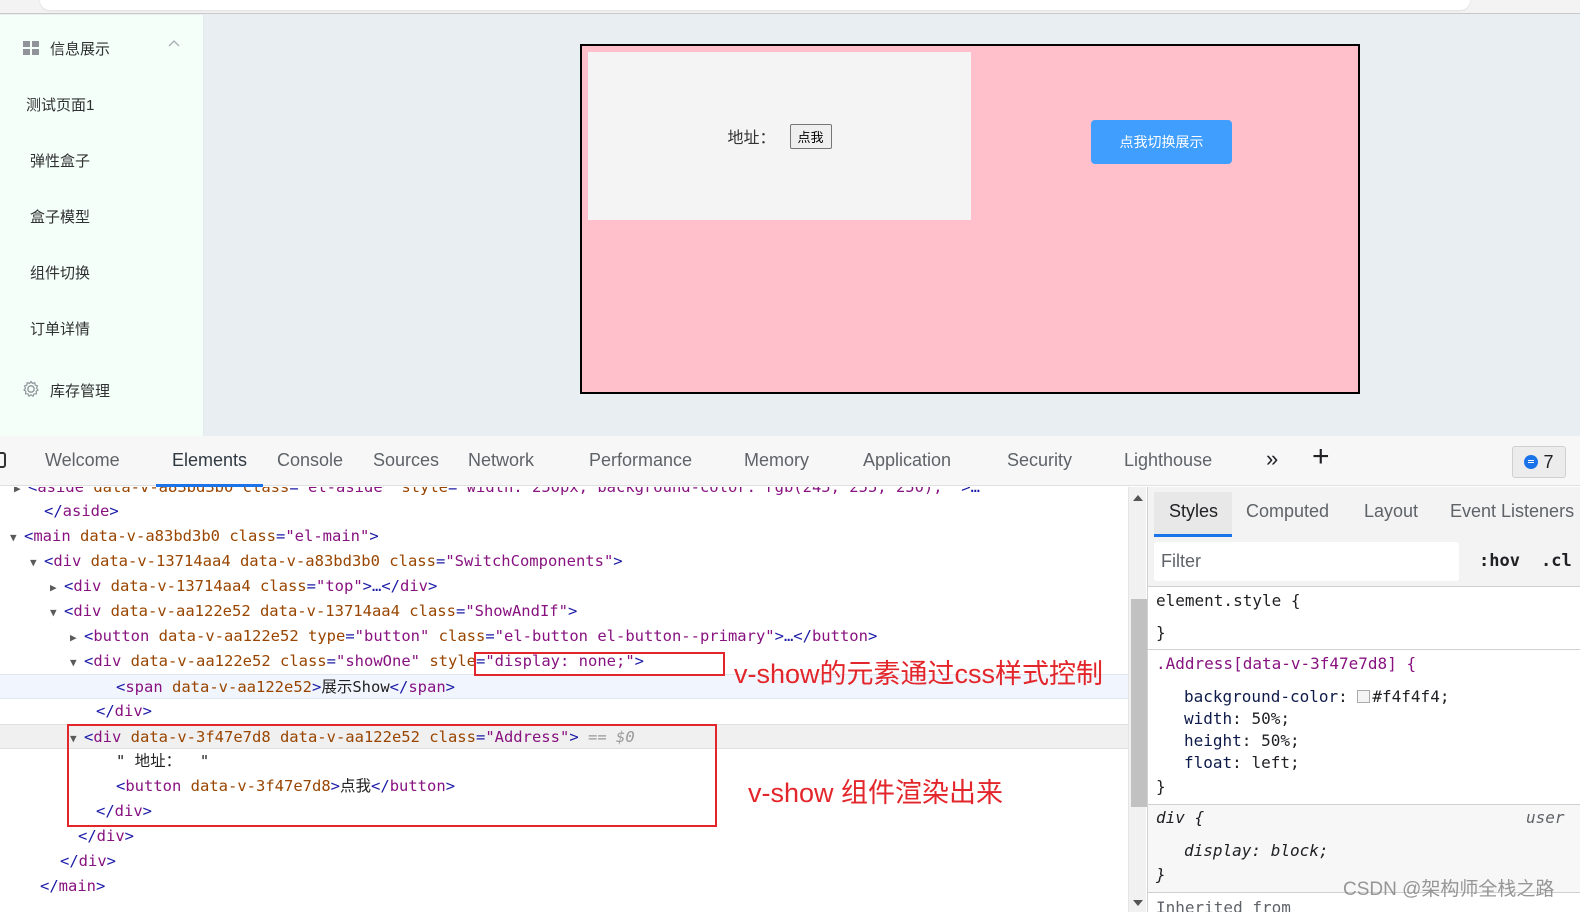  I want to click on toggle-display-button: 点我切换展示, so click(1161, 142).